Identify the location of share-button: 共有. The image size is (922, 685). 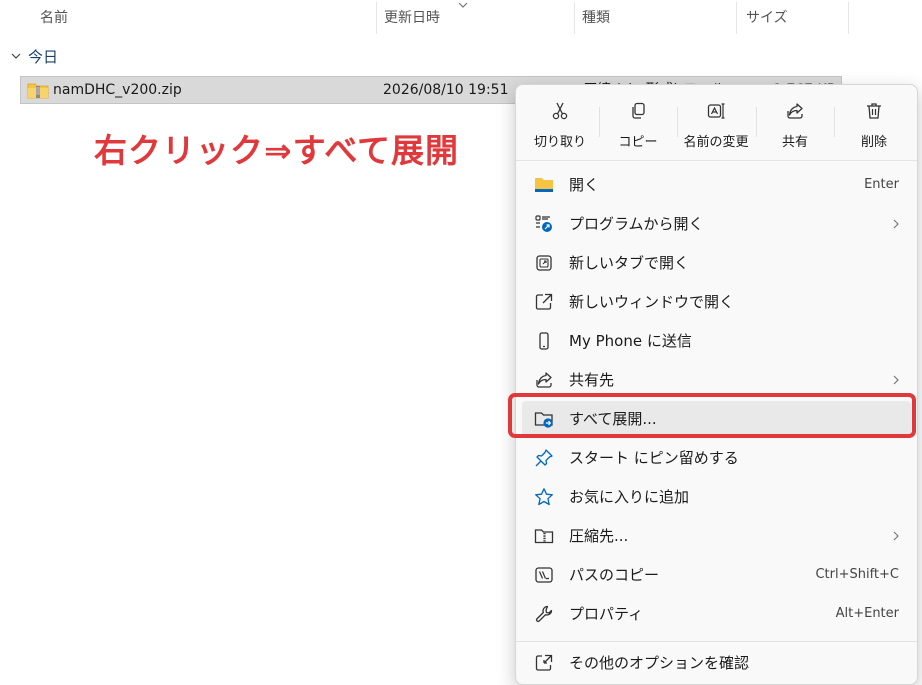
(795, 124).